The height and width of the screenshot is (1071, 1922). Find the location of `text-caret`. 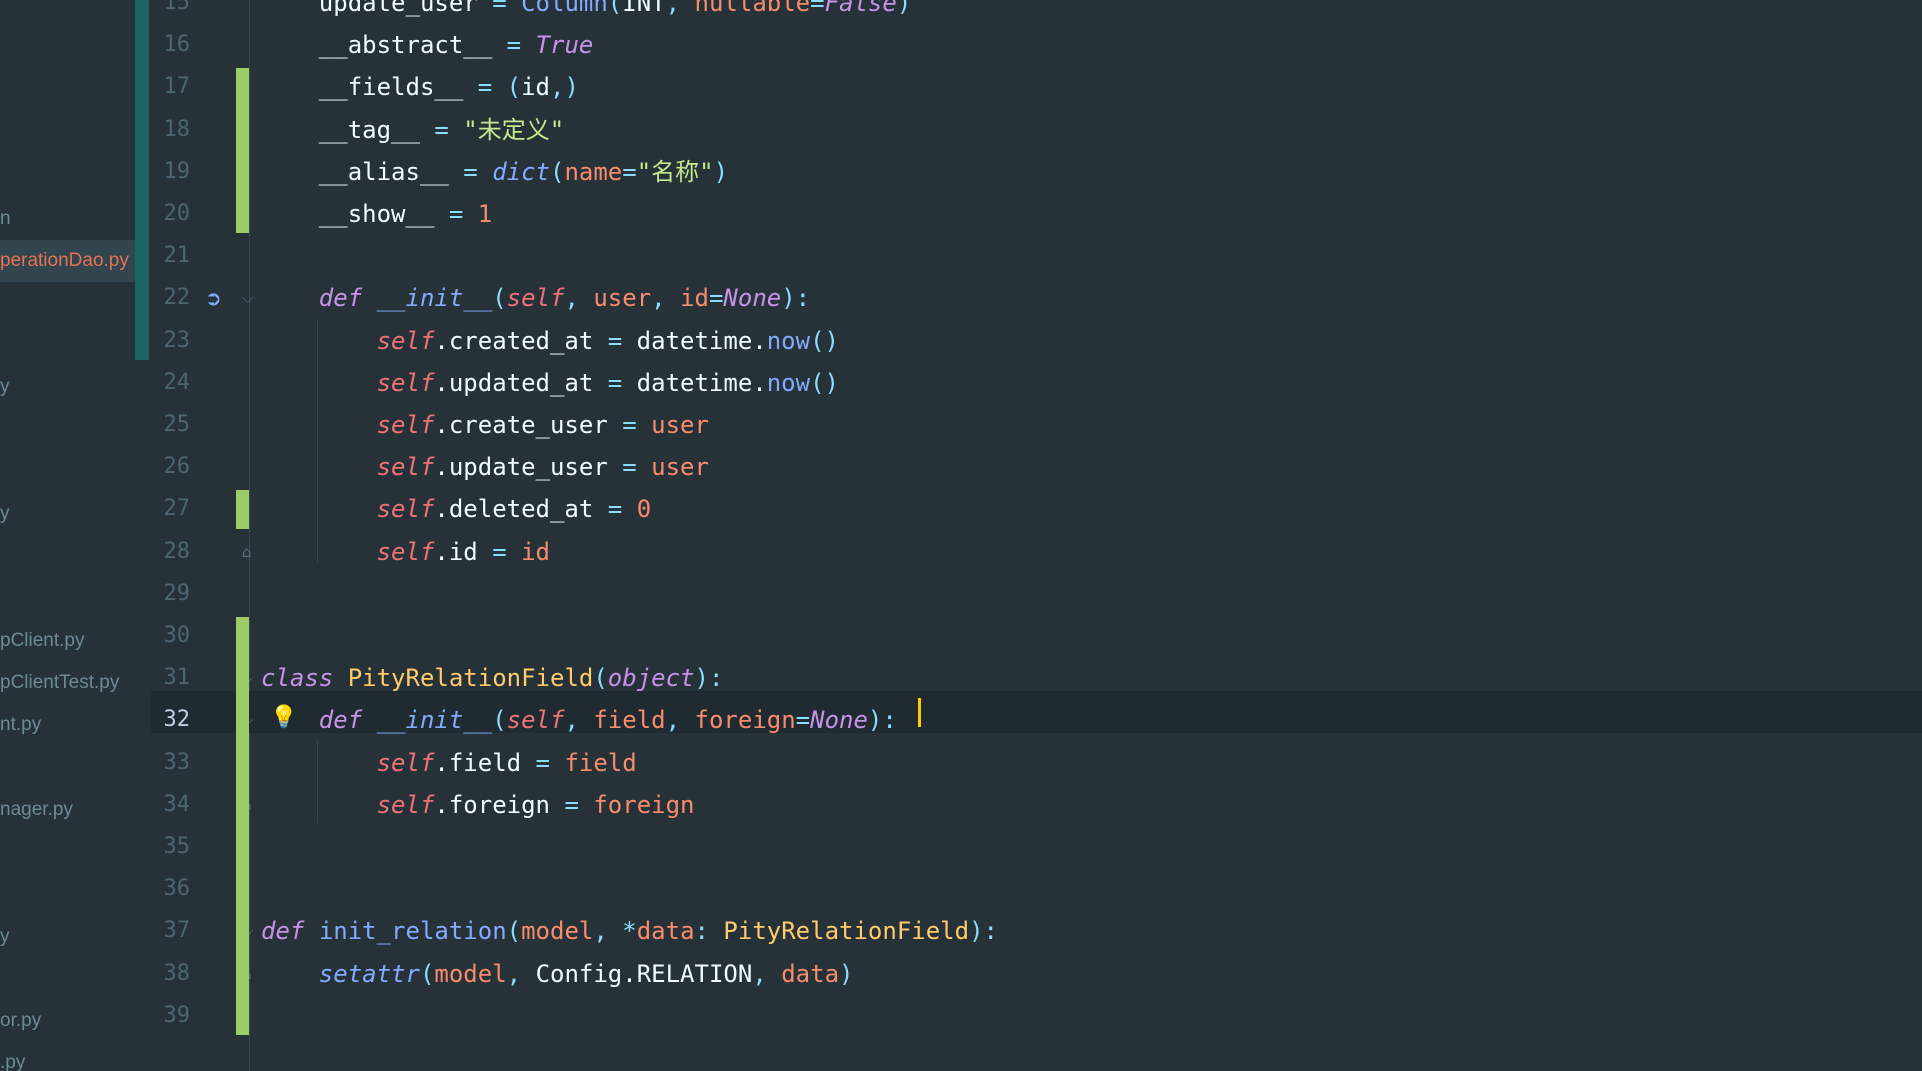

text-caret is located at coordinates (919, 712).